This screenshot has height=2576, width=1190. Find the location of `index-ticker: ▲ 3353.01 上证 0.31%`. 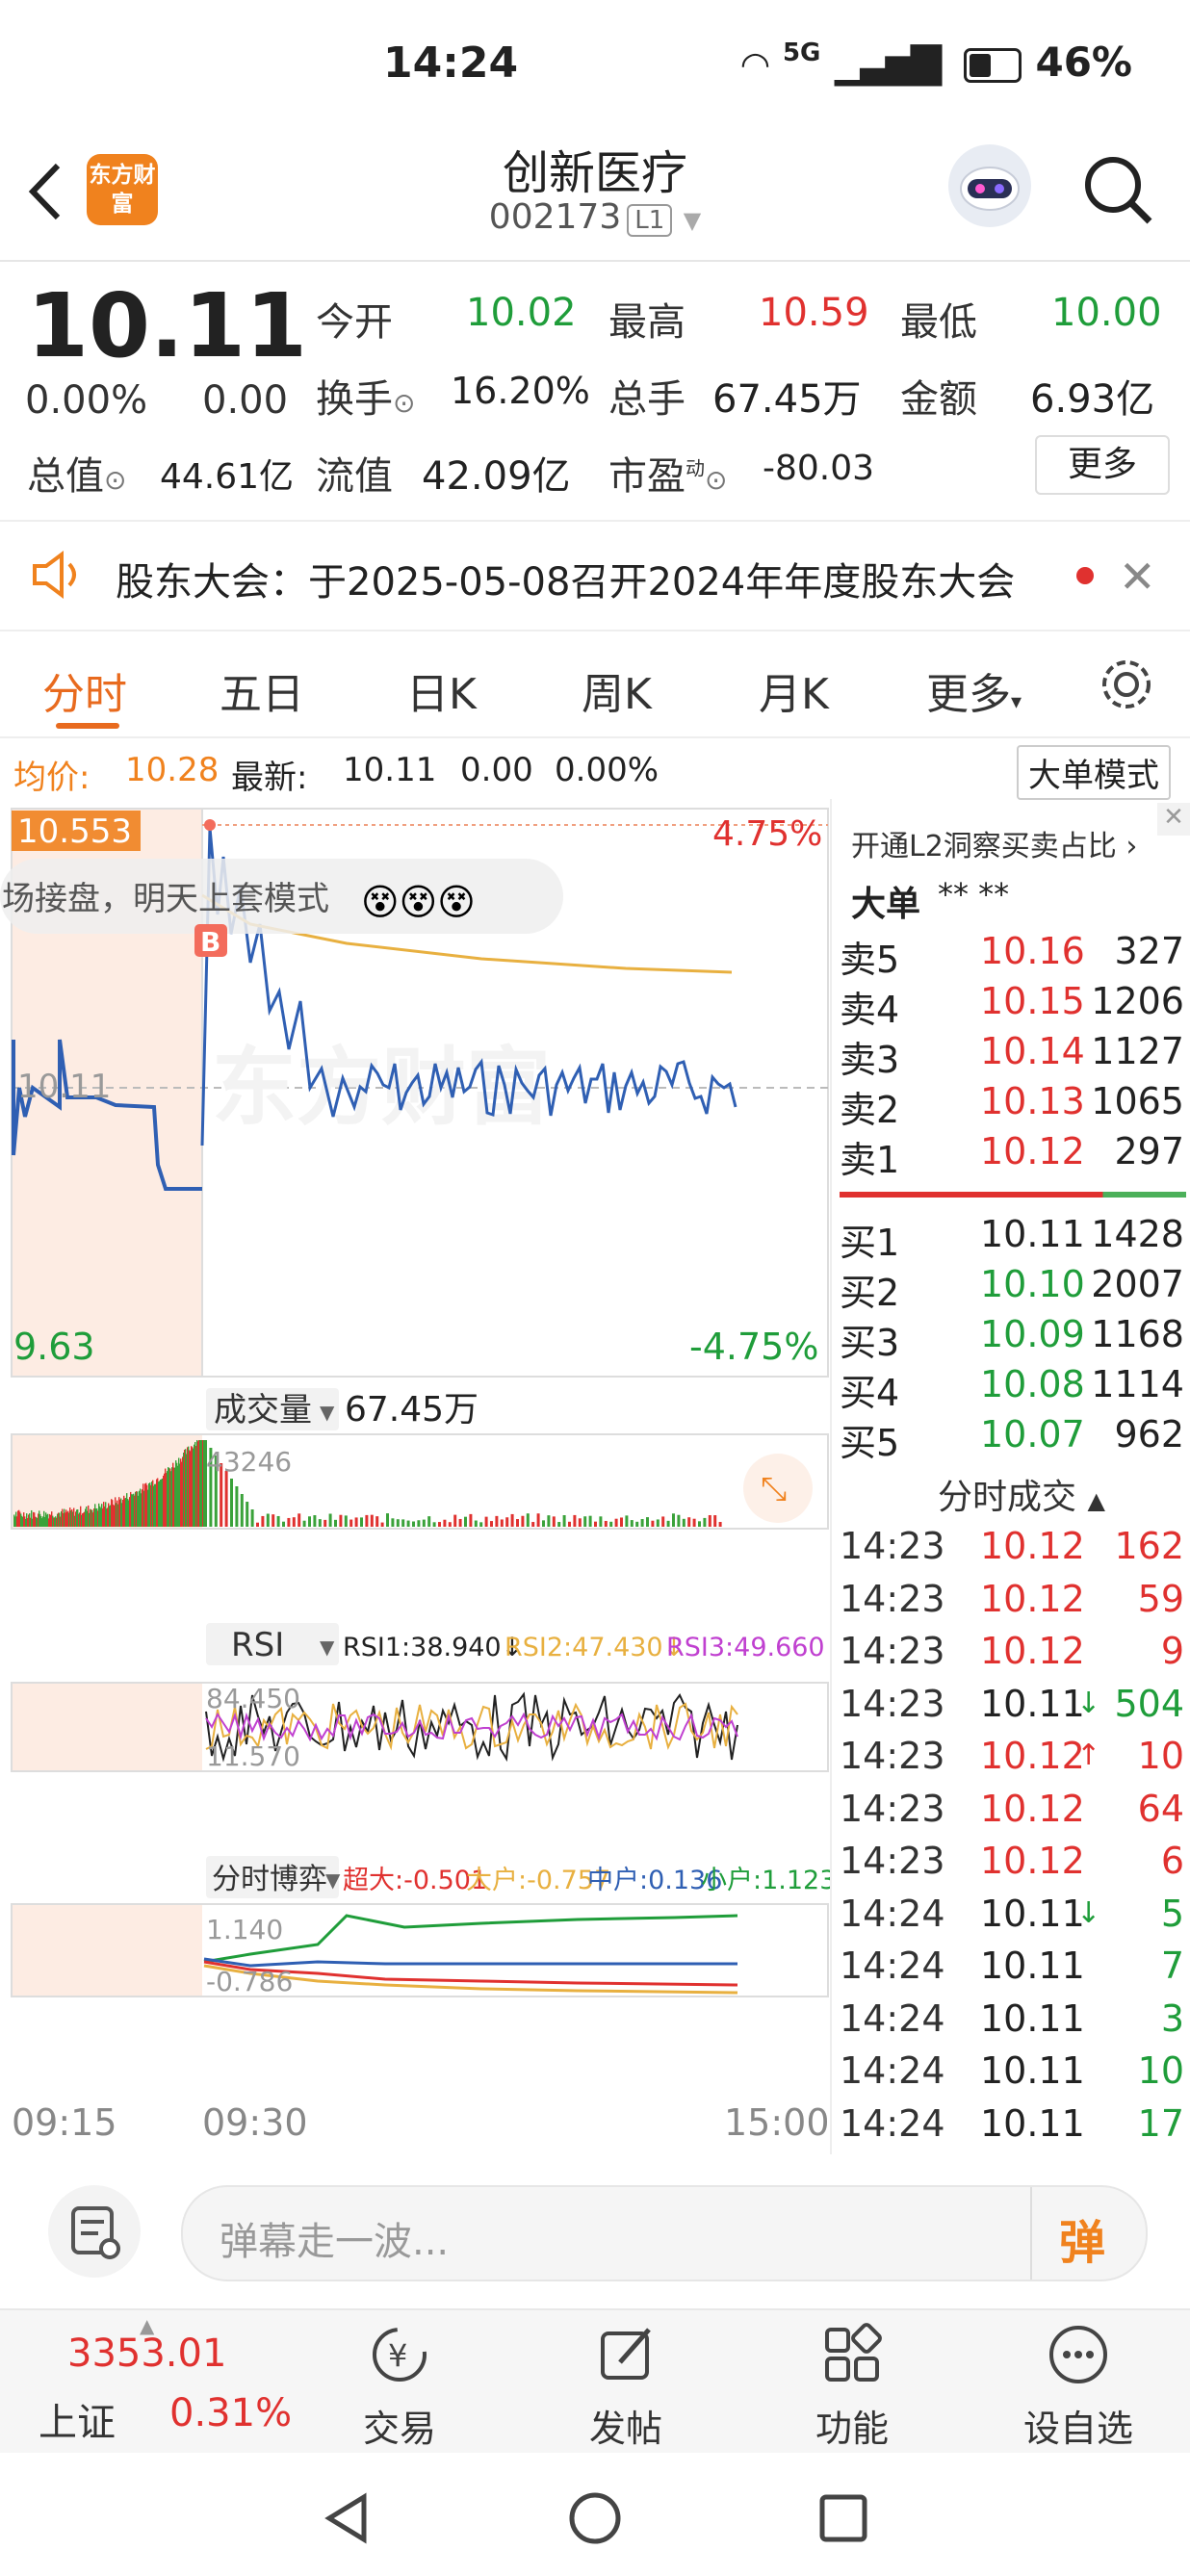

index-ticker: ▲ 3353.01 上证 0.31% is located at coordinates (146, 2382).